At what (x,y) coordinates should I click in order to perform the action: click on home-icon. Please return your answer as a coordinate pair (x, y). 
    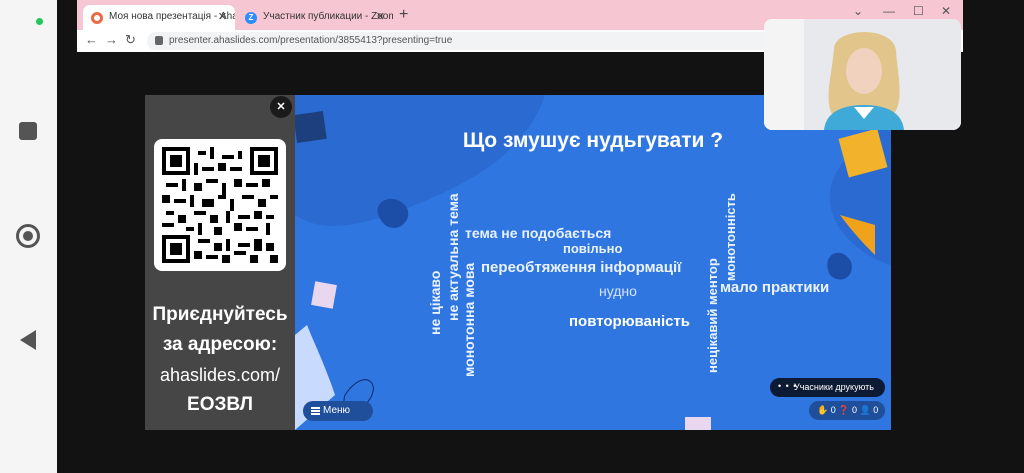
    Looking at the image, I should click on (28, 236).